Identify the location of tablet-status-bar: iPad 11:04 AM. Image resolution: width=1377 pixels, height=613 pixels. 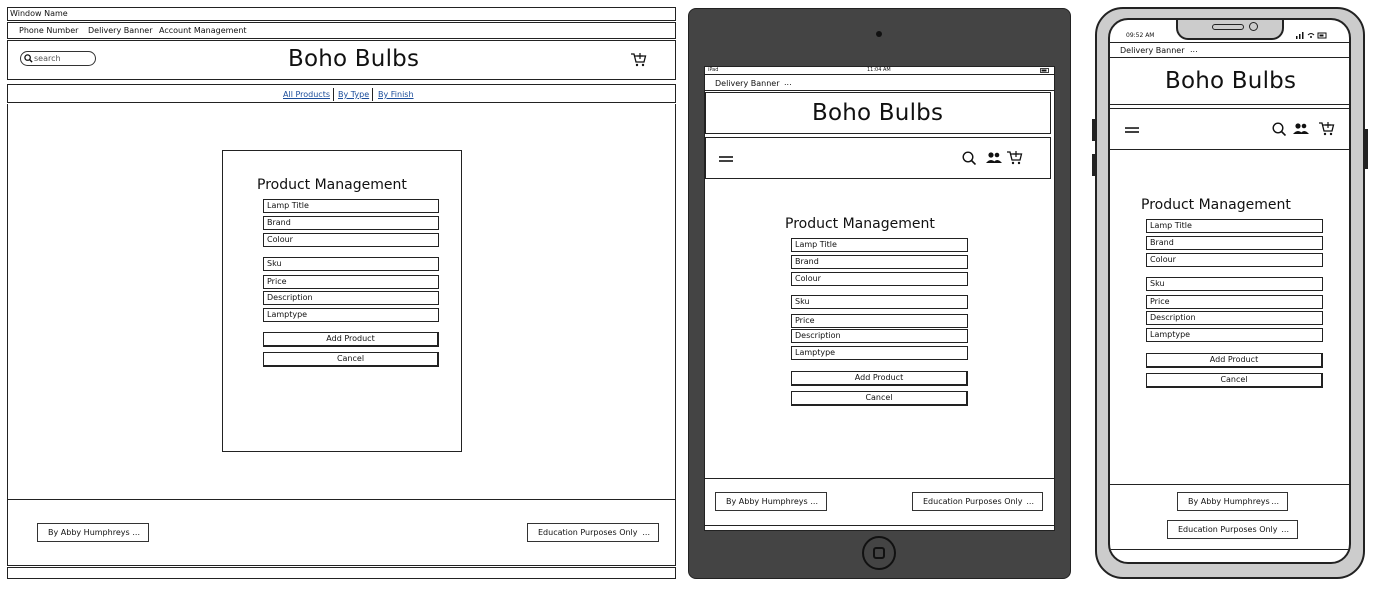
(879, 71).